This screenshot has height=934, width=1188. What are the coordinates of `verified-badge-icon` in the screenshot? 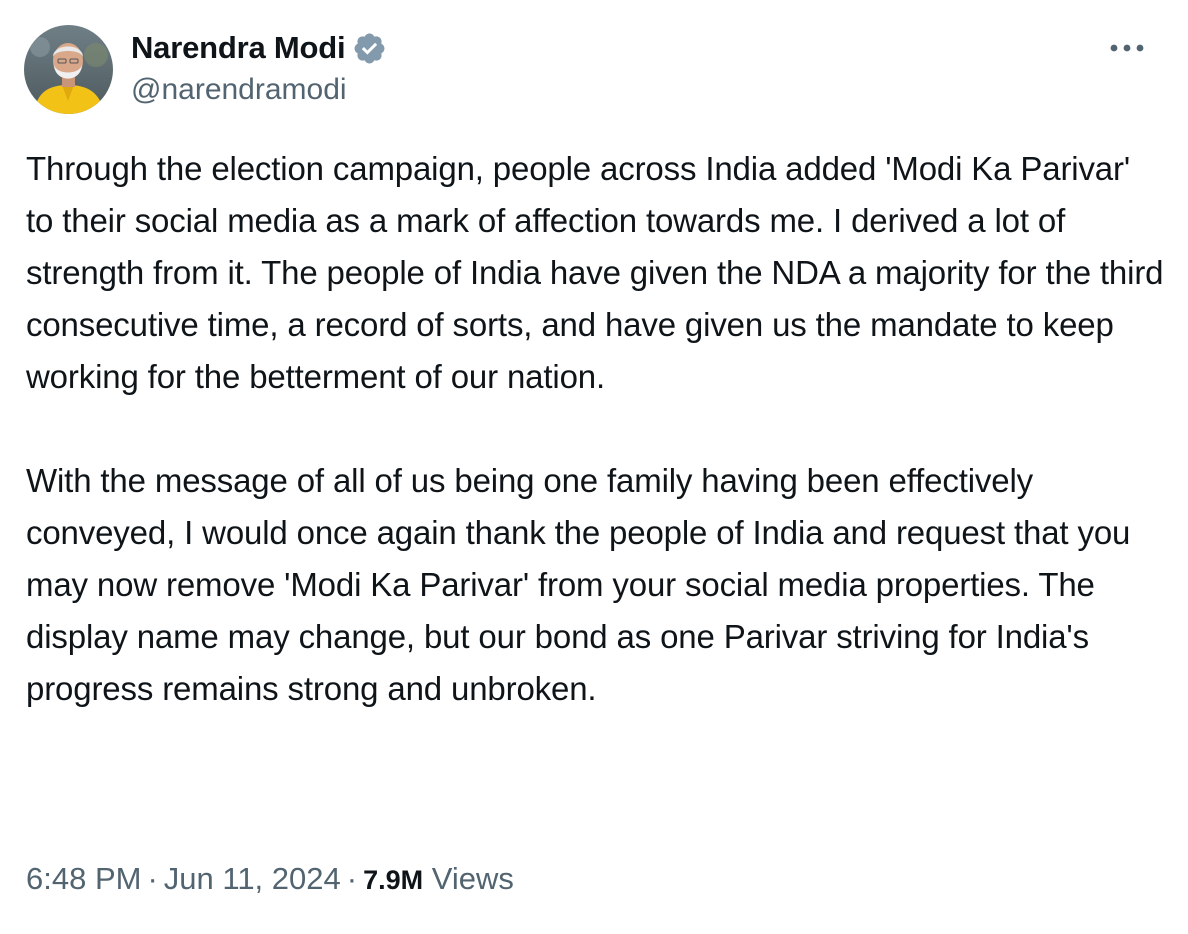 It's located at (369, 48).